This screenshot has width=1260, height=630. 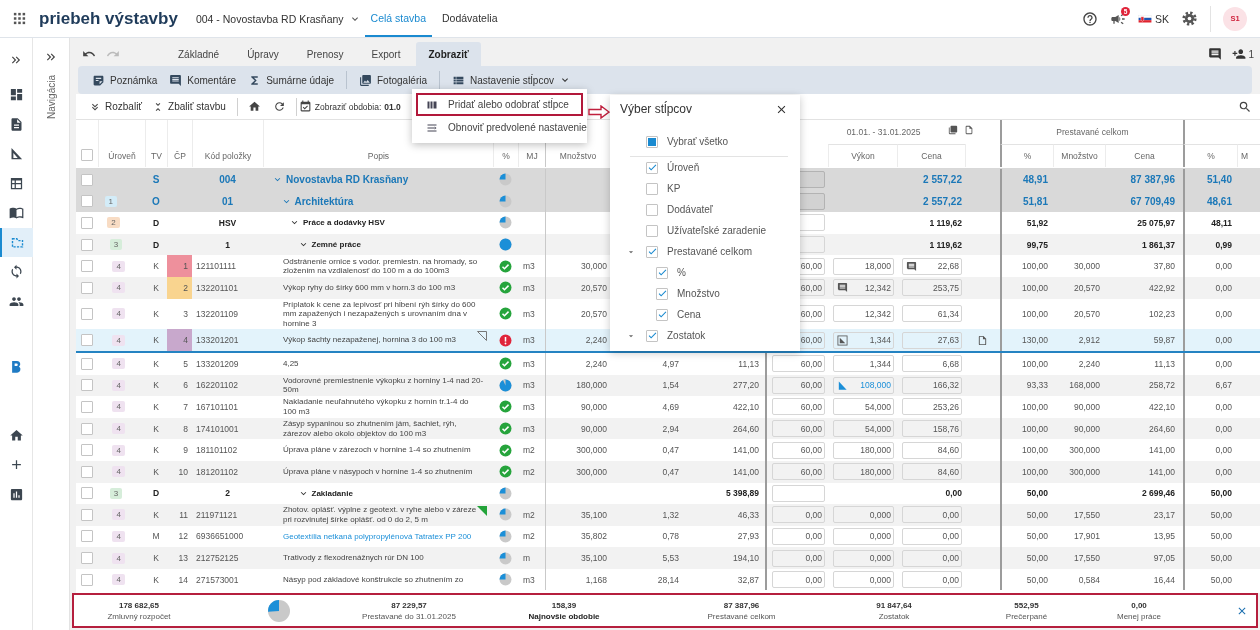 I want to click on stack-icon, so click(x=953, y=130).